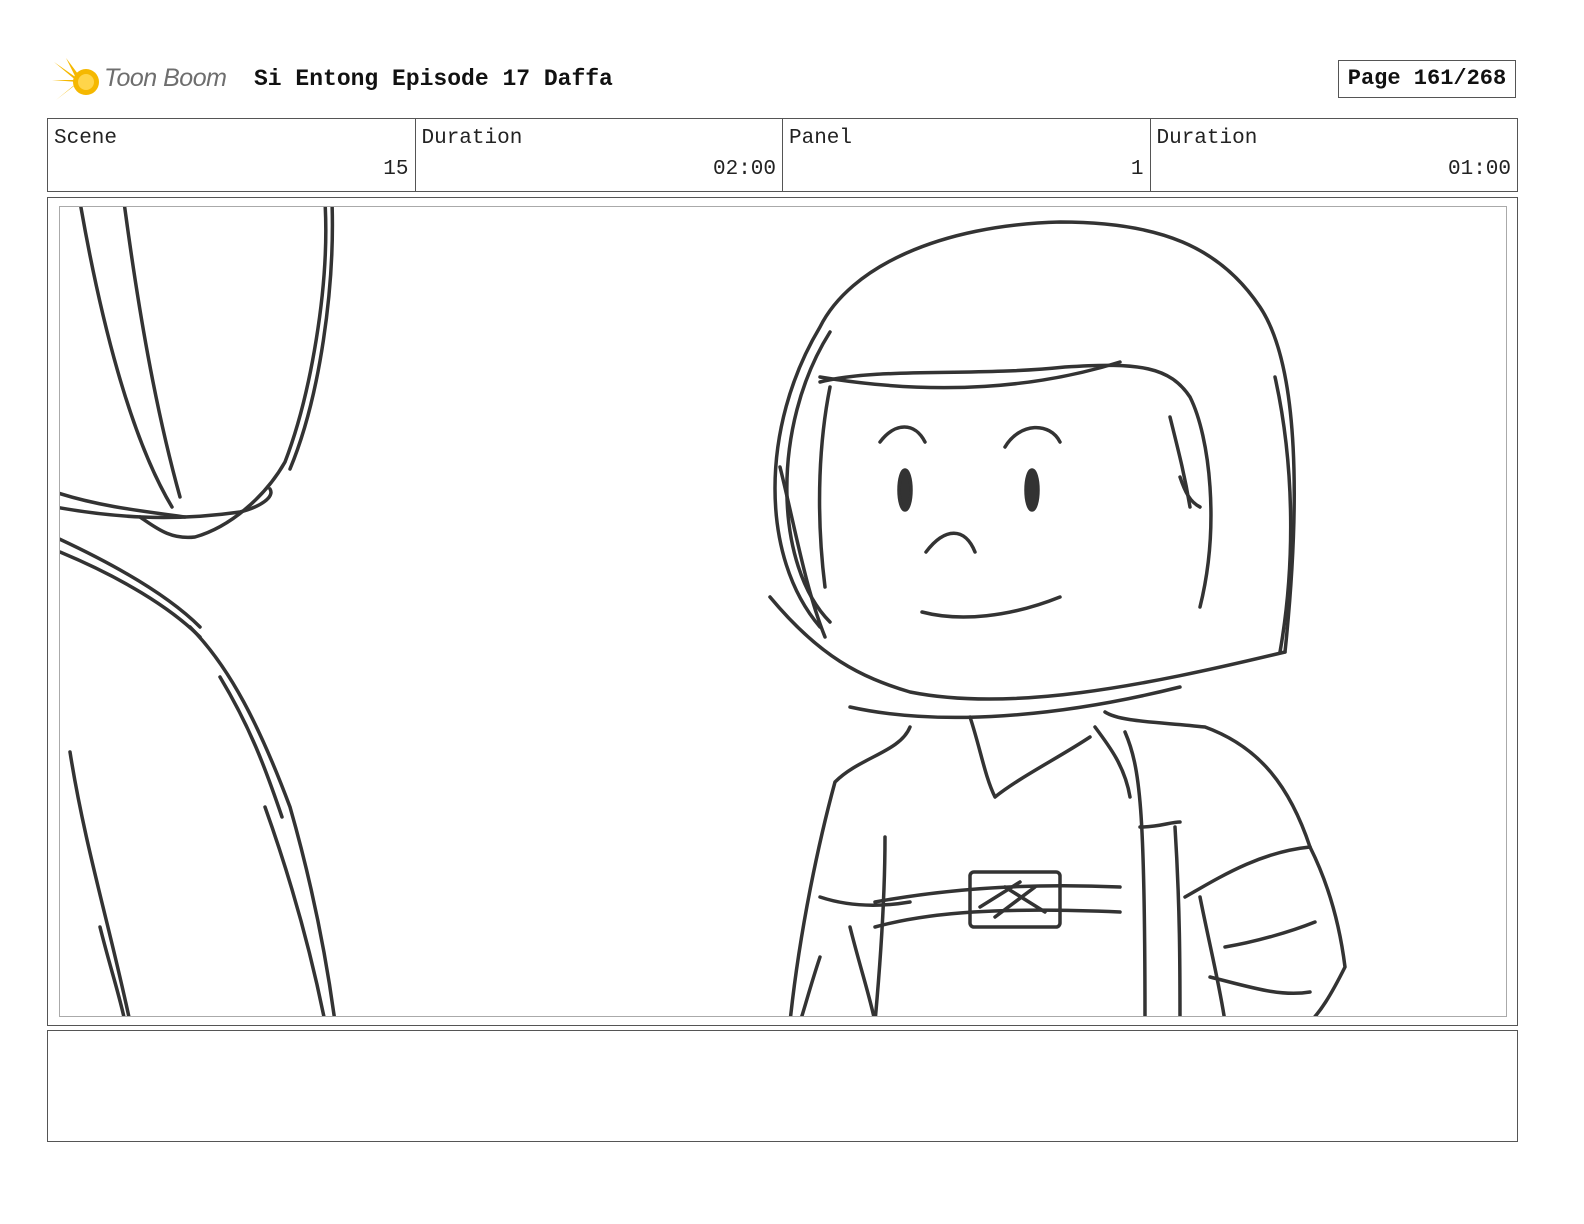 This screenshot has width=1584, height=1224. Describe the element at coordinates (967, 155) in the screenshot. I see `panel-cell: Panel 1` at that location.